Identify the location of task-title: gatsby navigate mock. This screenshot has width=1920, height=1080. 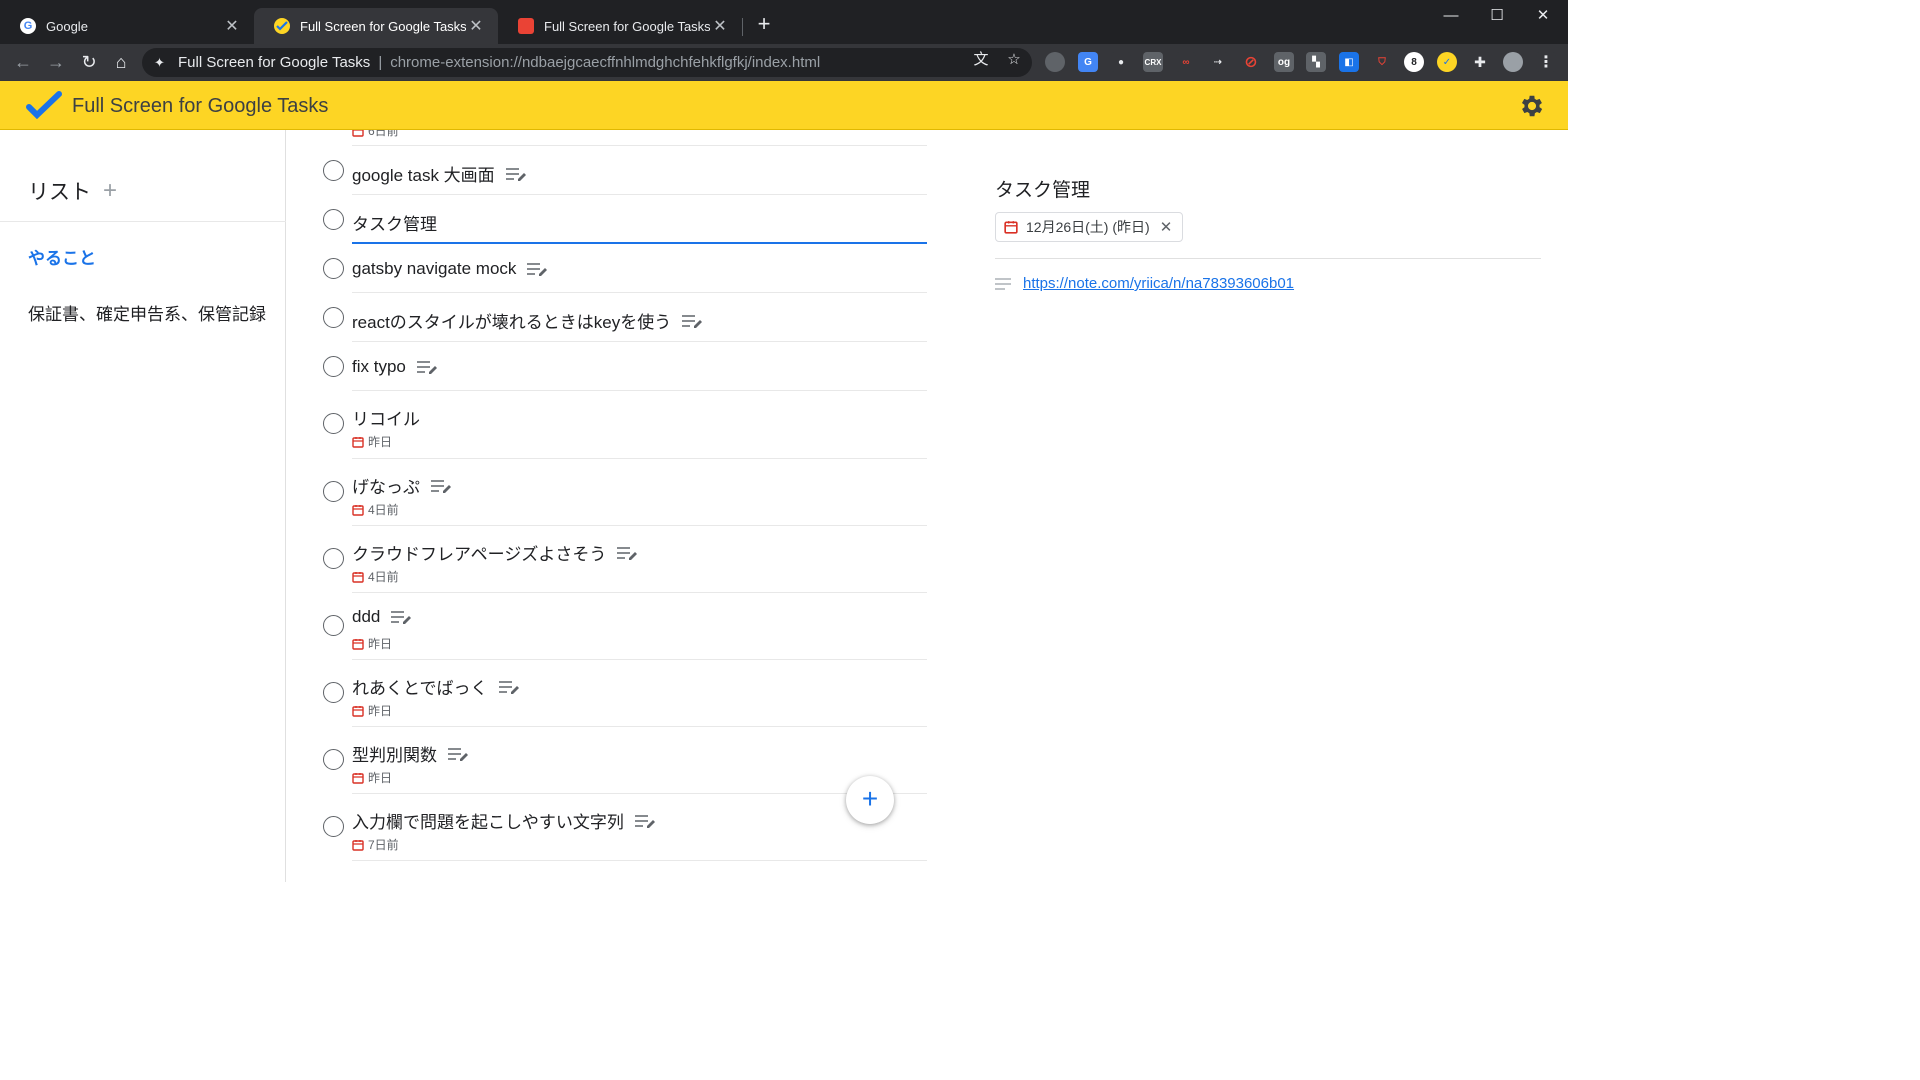
(450, 269).